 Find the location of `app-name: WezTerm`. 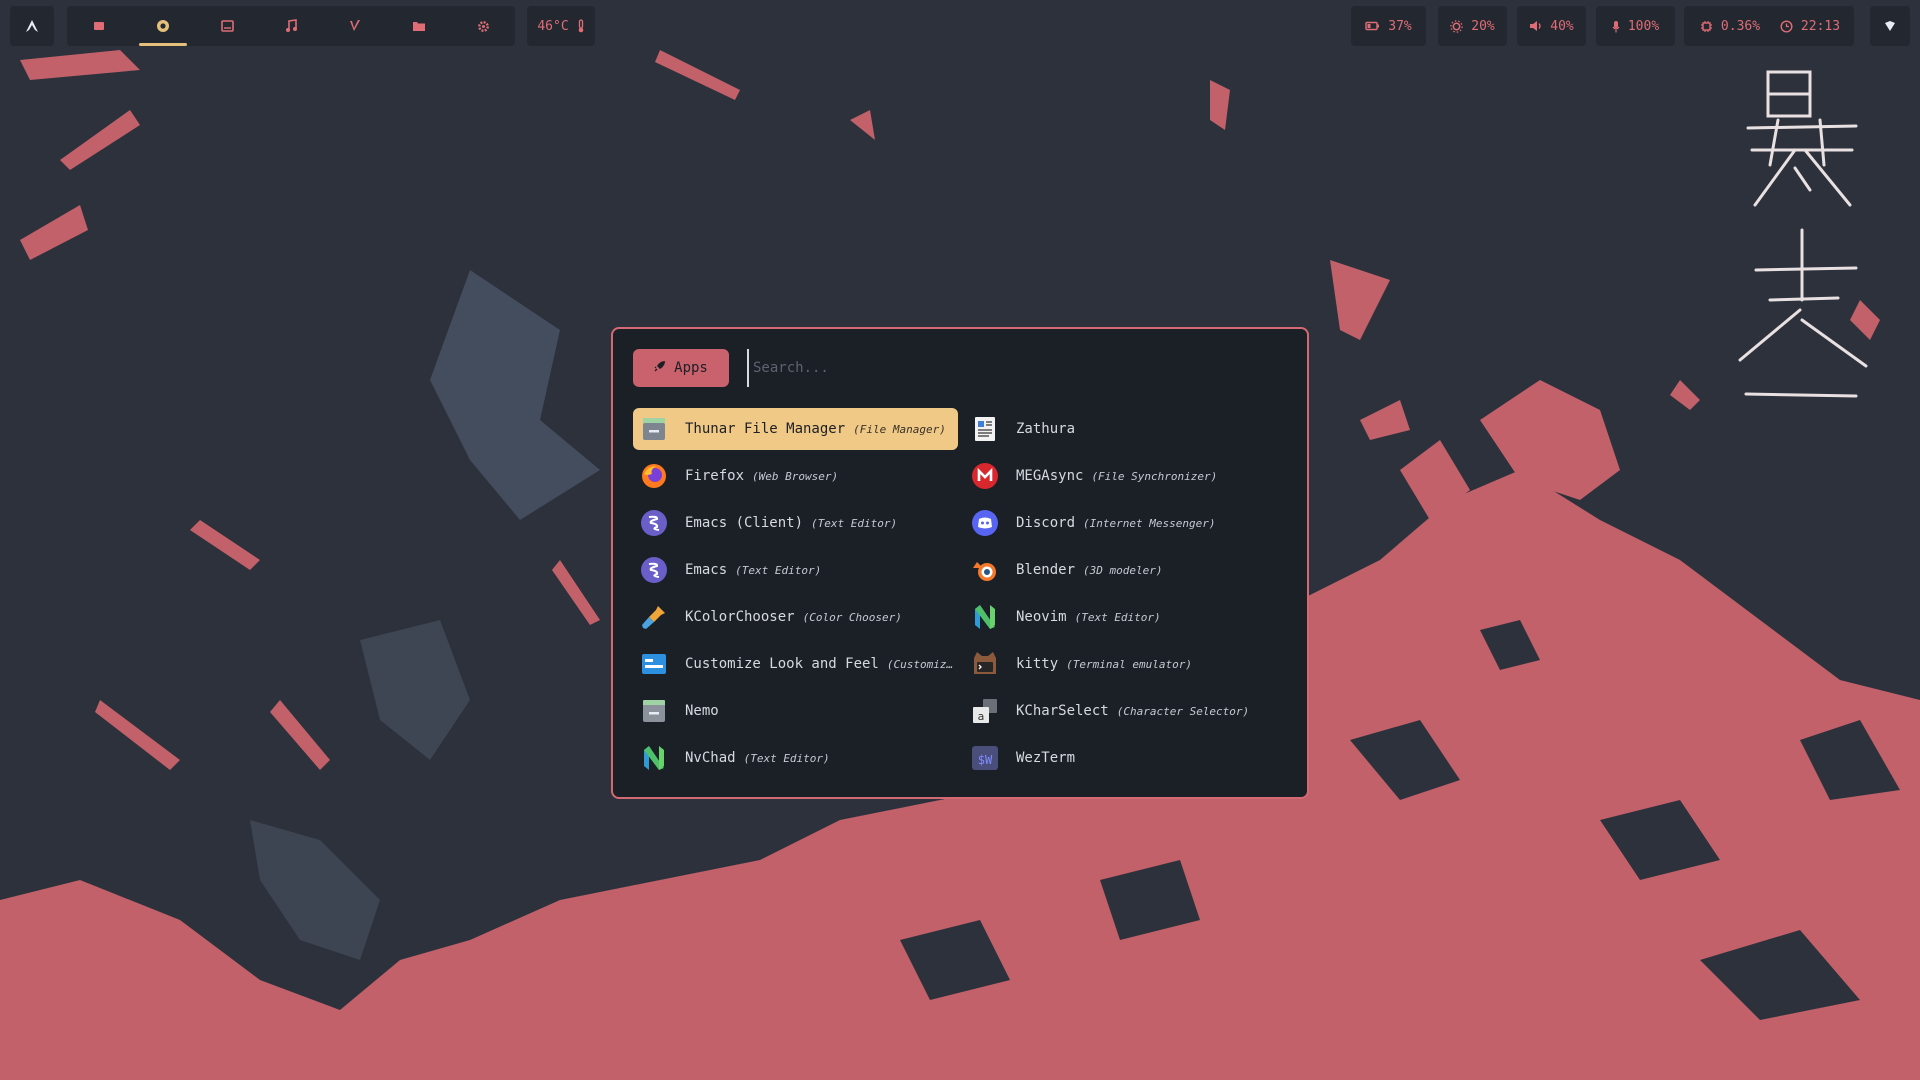

app-name: WezTerm is located at coordinates (1046, 758).